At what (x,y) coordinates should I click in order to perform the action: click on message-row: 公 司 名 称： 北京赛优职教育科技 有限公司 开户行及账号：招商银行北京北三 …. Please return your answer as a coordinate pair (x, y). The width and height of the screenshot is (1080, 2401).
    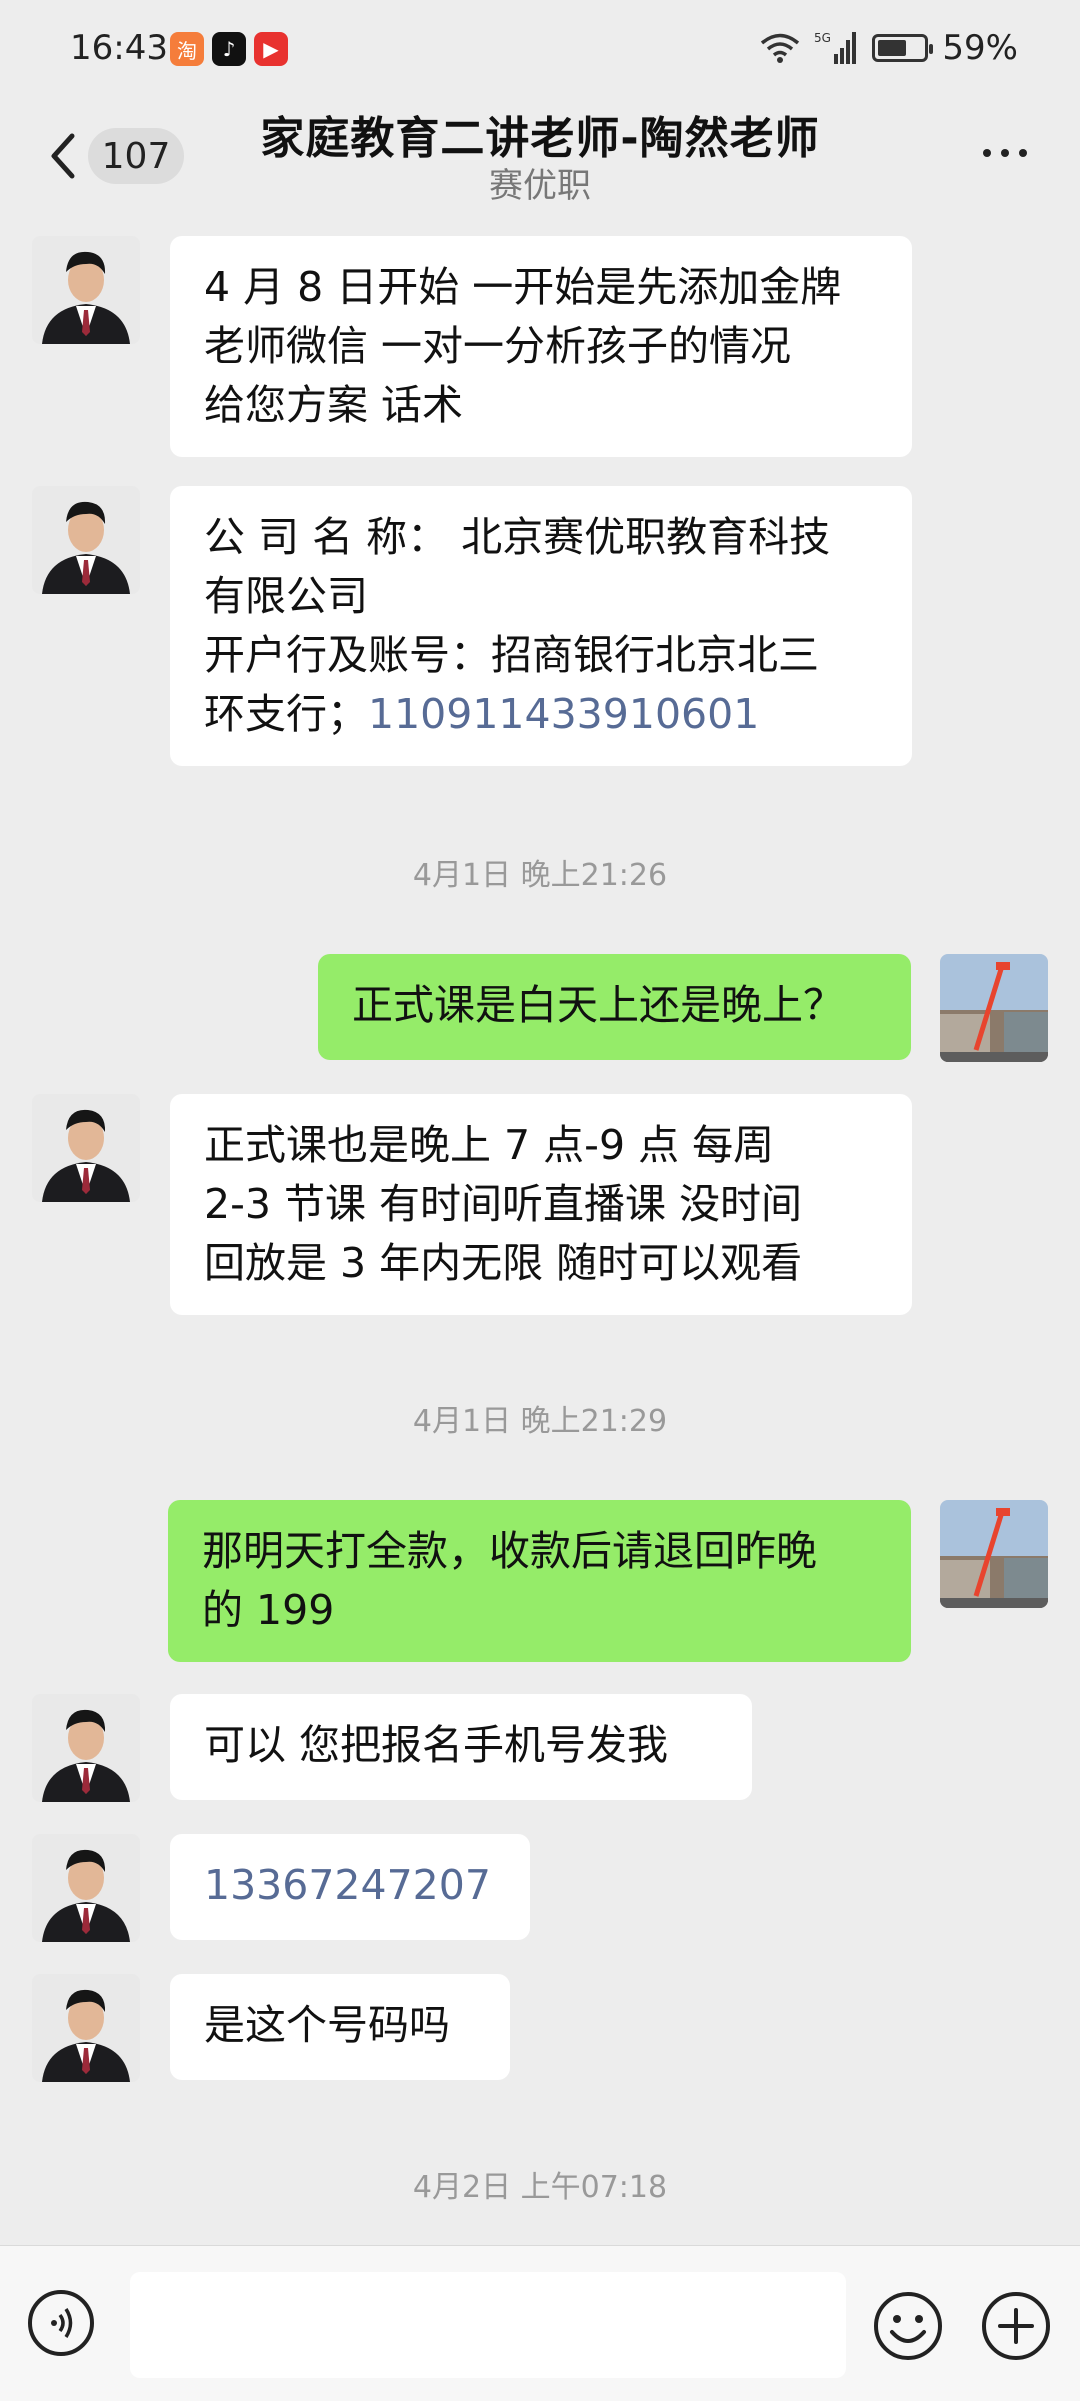
    Looking at the image, I should click on (540, 631).